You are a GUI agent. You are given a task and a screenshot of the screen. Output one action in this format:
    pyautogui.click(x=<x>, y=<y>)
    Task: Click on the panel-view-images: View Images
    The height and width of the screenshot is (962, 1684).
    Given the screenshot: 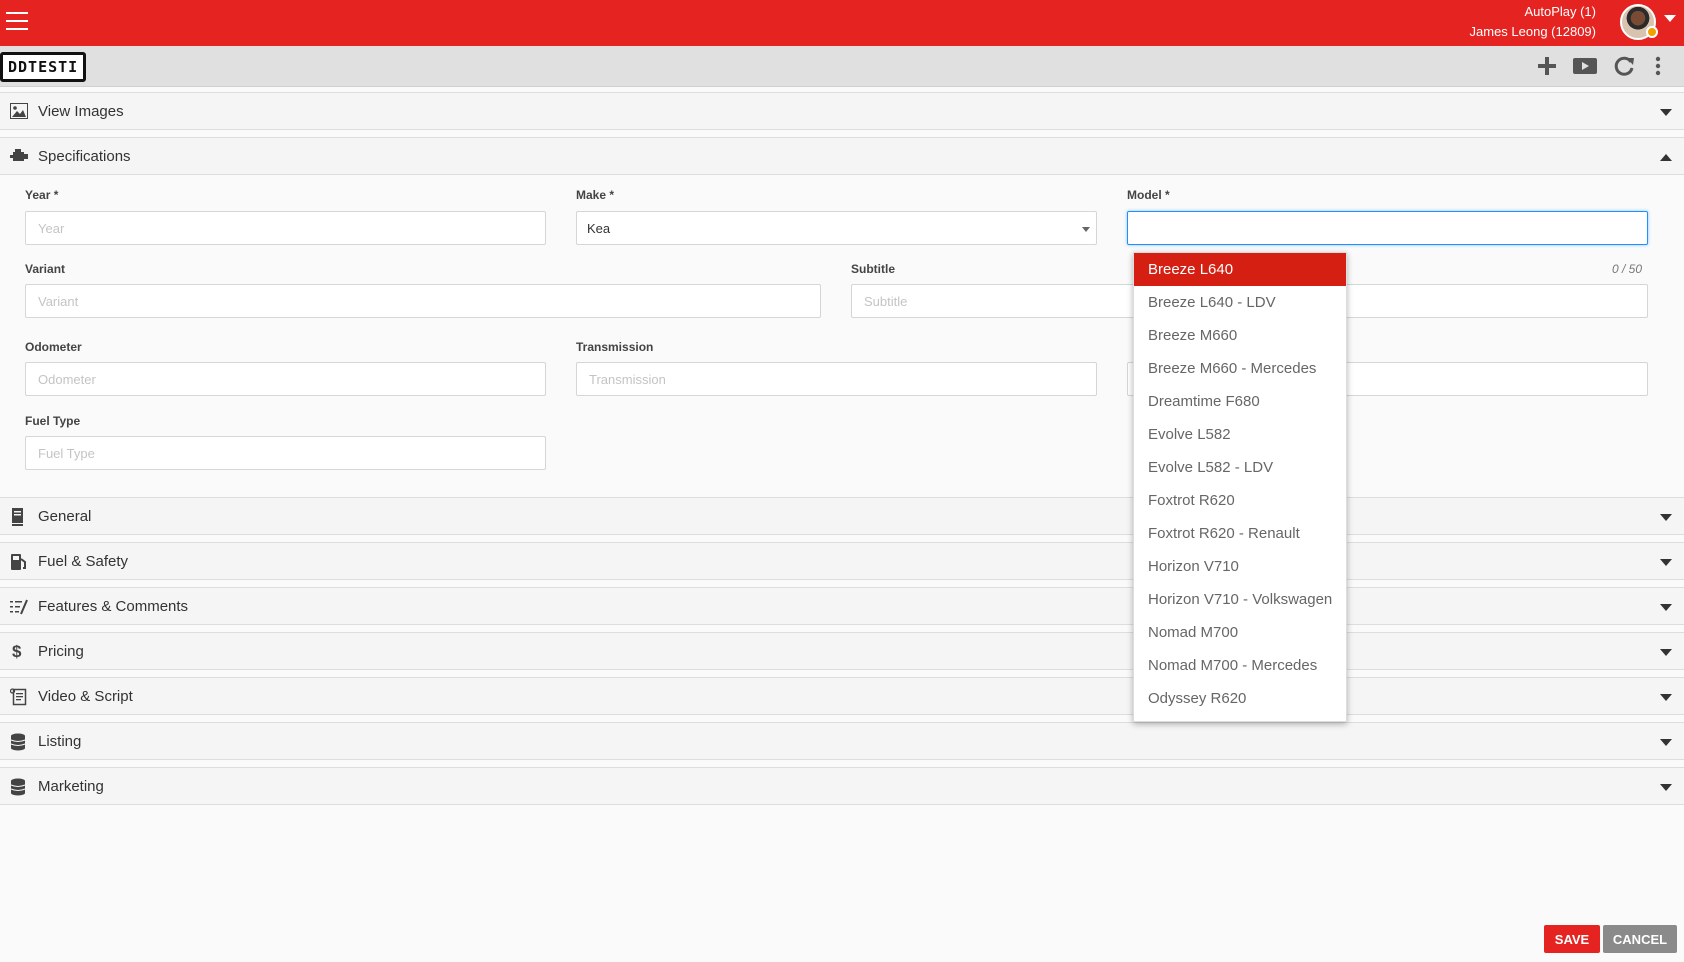 What is the action you would take?
    pyautogui.click(x=842, y=111)
    